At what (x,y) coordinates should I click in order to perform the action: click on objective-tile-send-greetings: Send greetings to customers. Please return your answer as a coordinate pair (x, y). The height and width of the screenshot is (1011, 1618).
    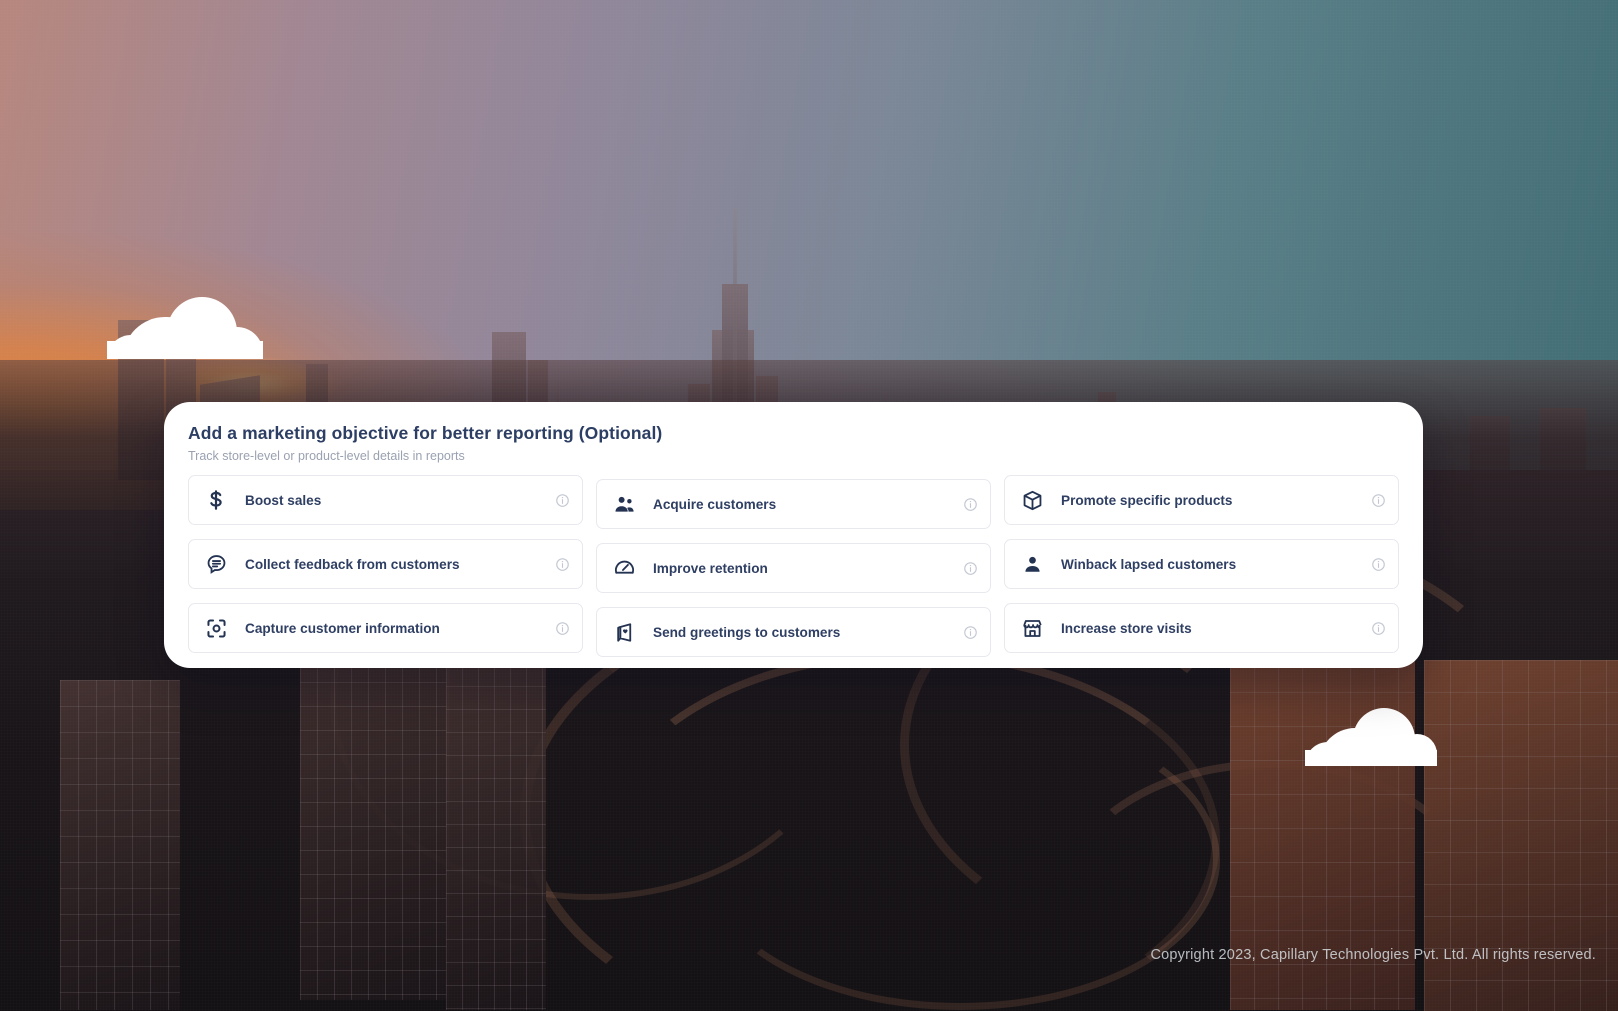
    Looking at the image, I should click on (793, 632).